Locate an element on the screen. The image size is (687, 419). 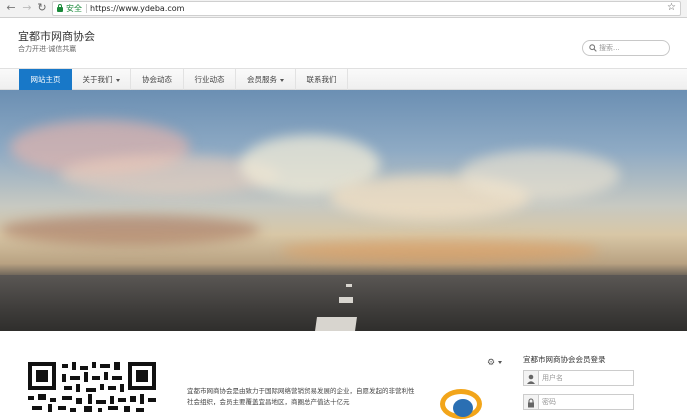
nav-item-label: 行业动态 is located at coordinates (209, 79).